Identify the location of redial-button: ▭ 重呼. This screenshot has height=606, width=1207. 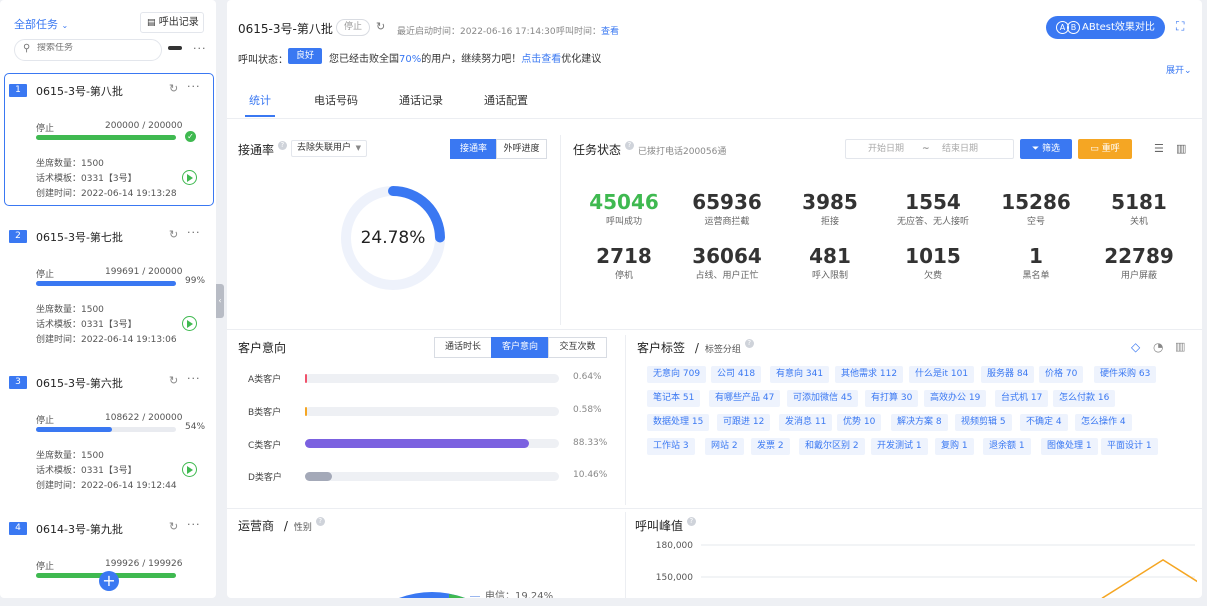
(1105, 149).